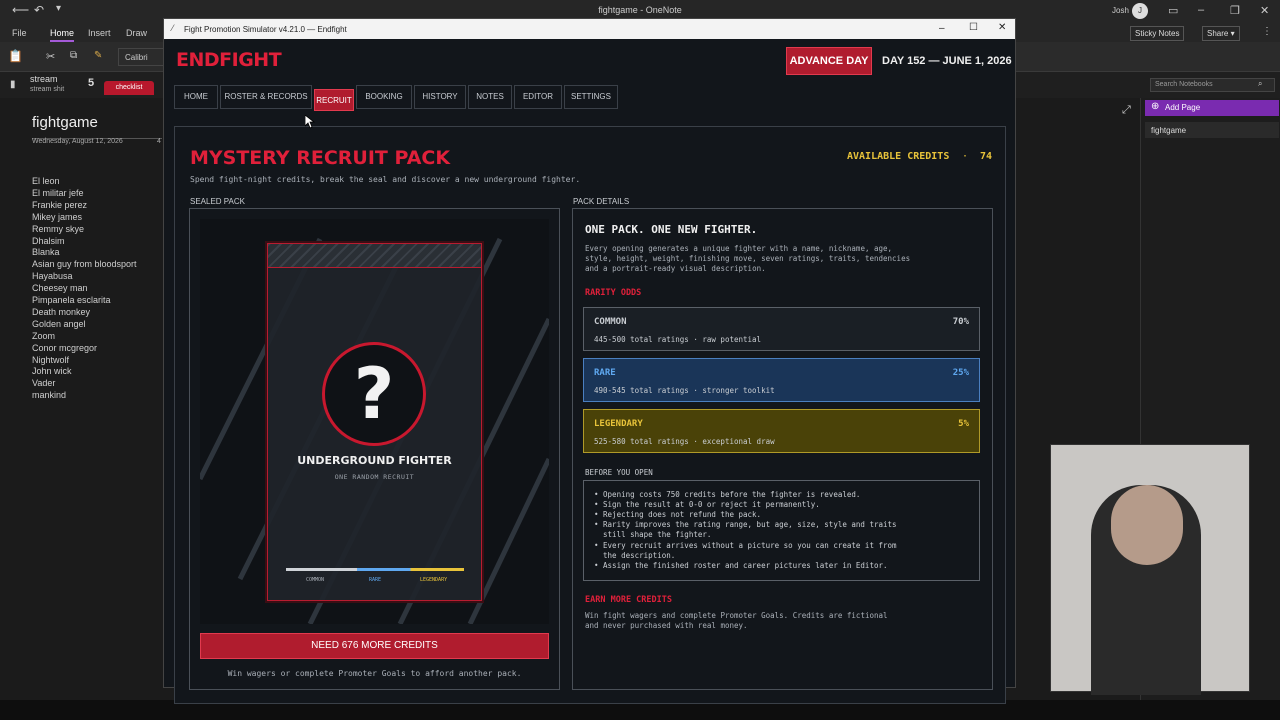 The image size is (1280, 720). What do you see at coordinates (1212, 108) in the screenshot?
I see `add-page-button: ⊕ Add Page` at bounding box center [1212, 108].